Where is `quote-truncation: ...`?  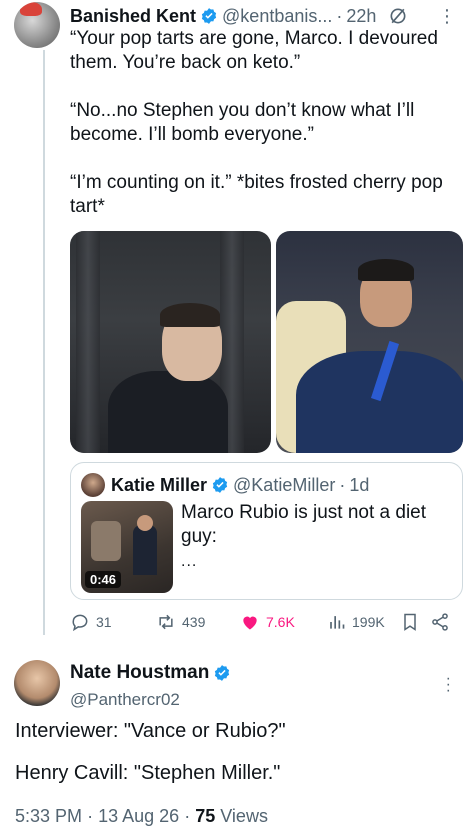 quote-truncation: ... is located at coordinates (189, 561).